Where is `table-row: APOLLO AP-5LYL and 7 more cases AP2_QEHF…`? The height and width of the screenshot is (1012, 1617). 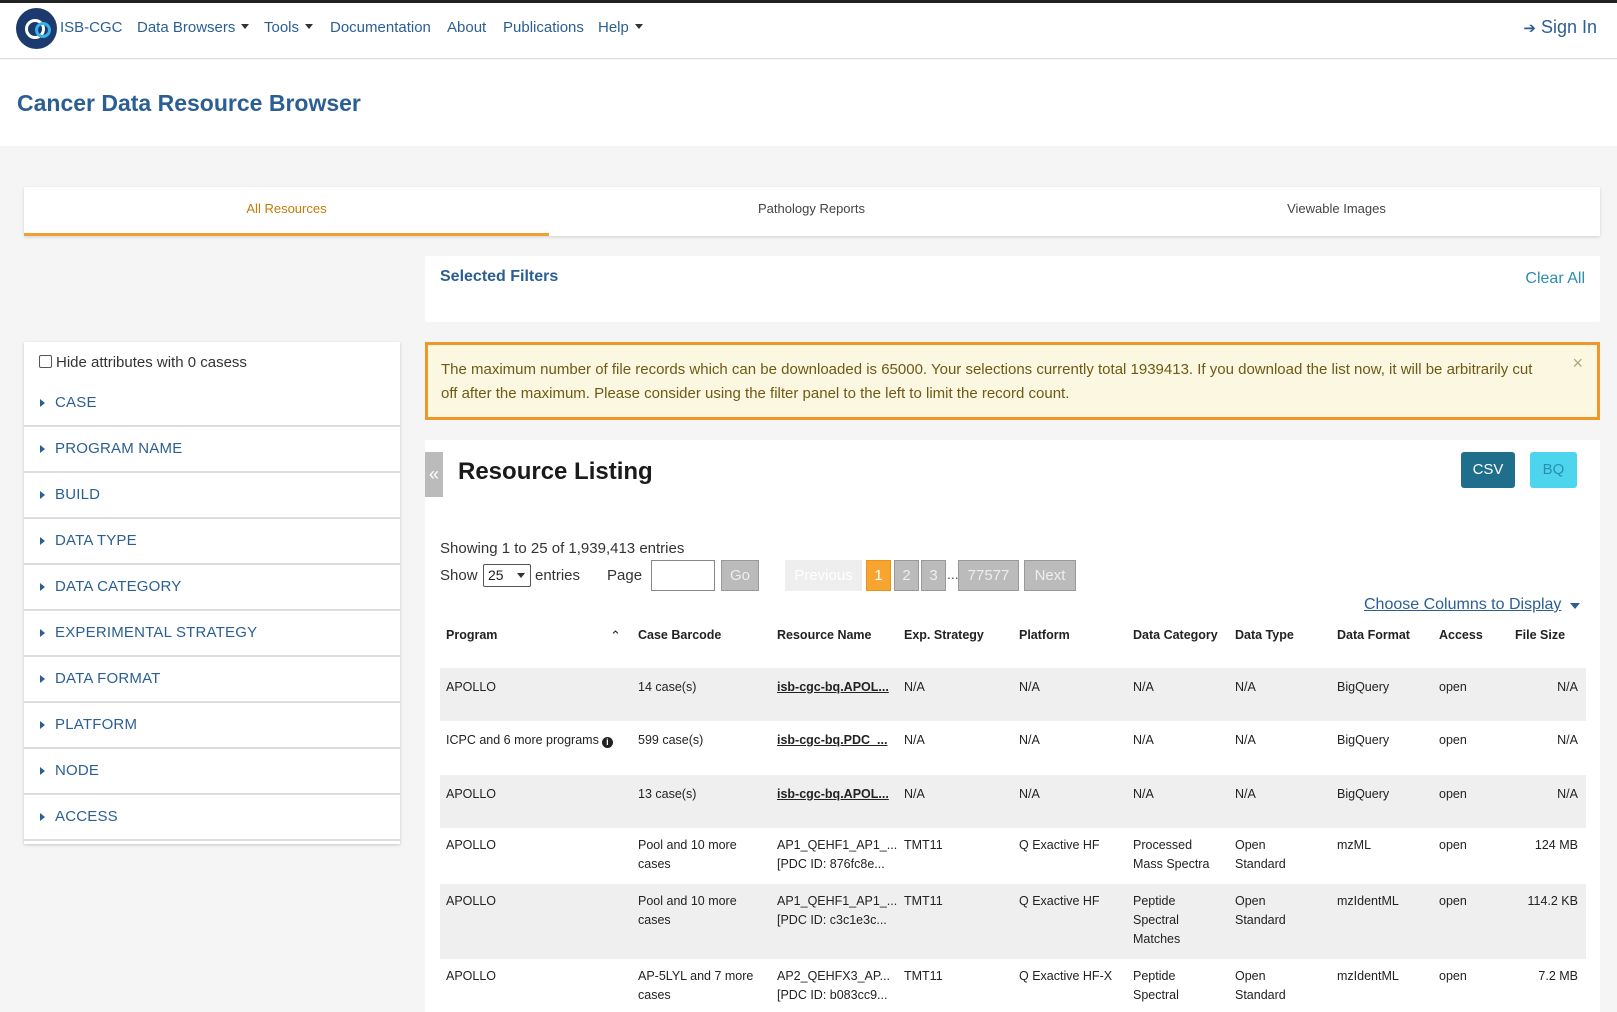
table-row: APOLLO AP-5LYL and 7 more cases AP2_QEHF… is located at coordinates (1013, 985).